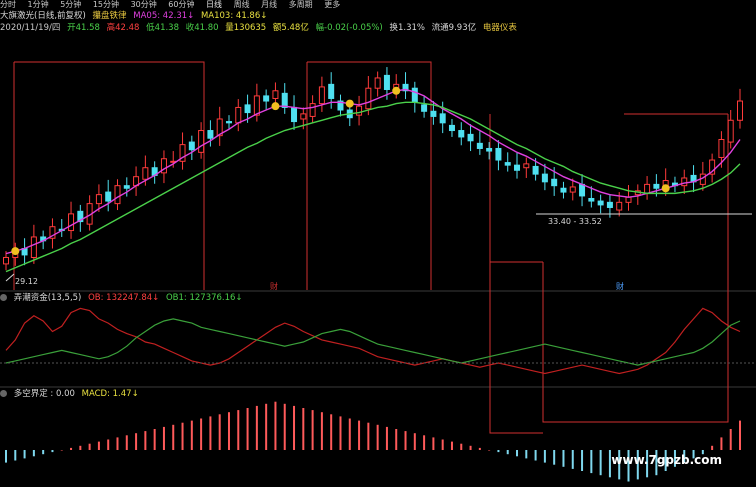  I want to click on range-label: 33.40 - 33.52, so click(575, 221).